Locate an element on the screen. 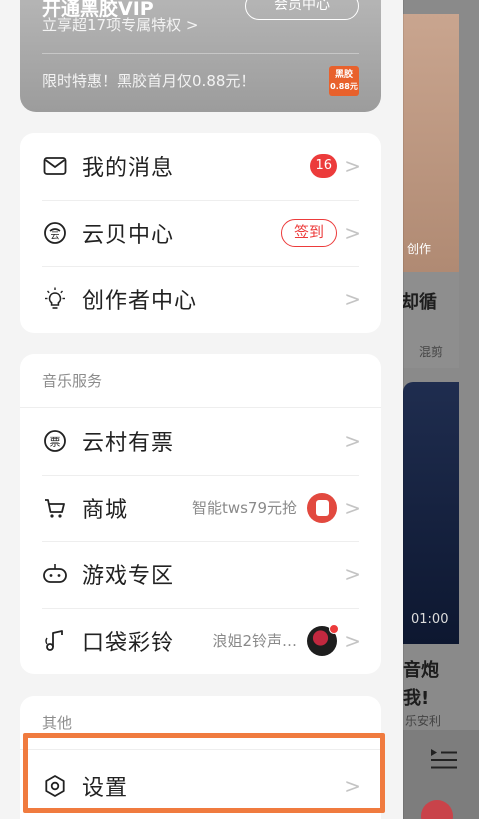 This screenshot has width=479, height=819. section-title-music-services: 音乐服务 is located at coordinates (200, 381).